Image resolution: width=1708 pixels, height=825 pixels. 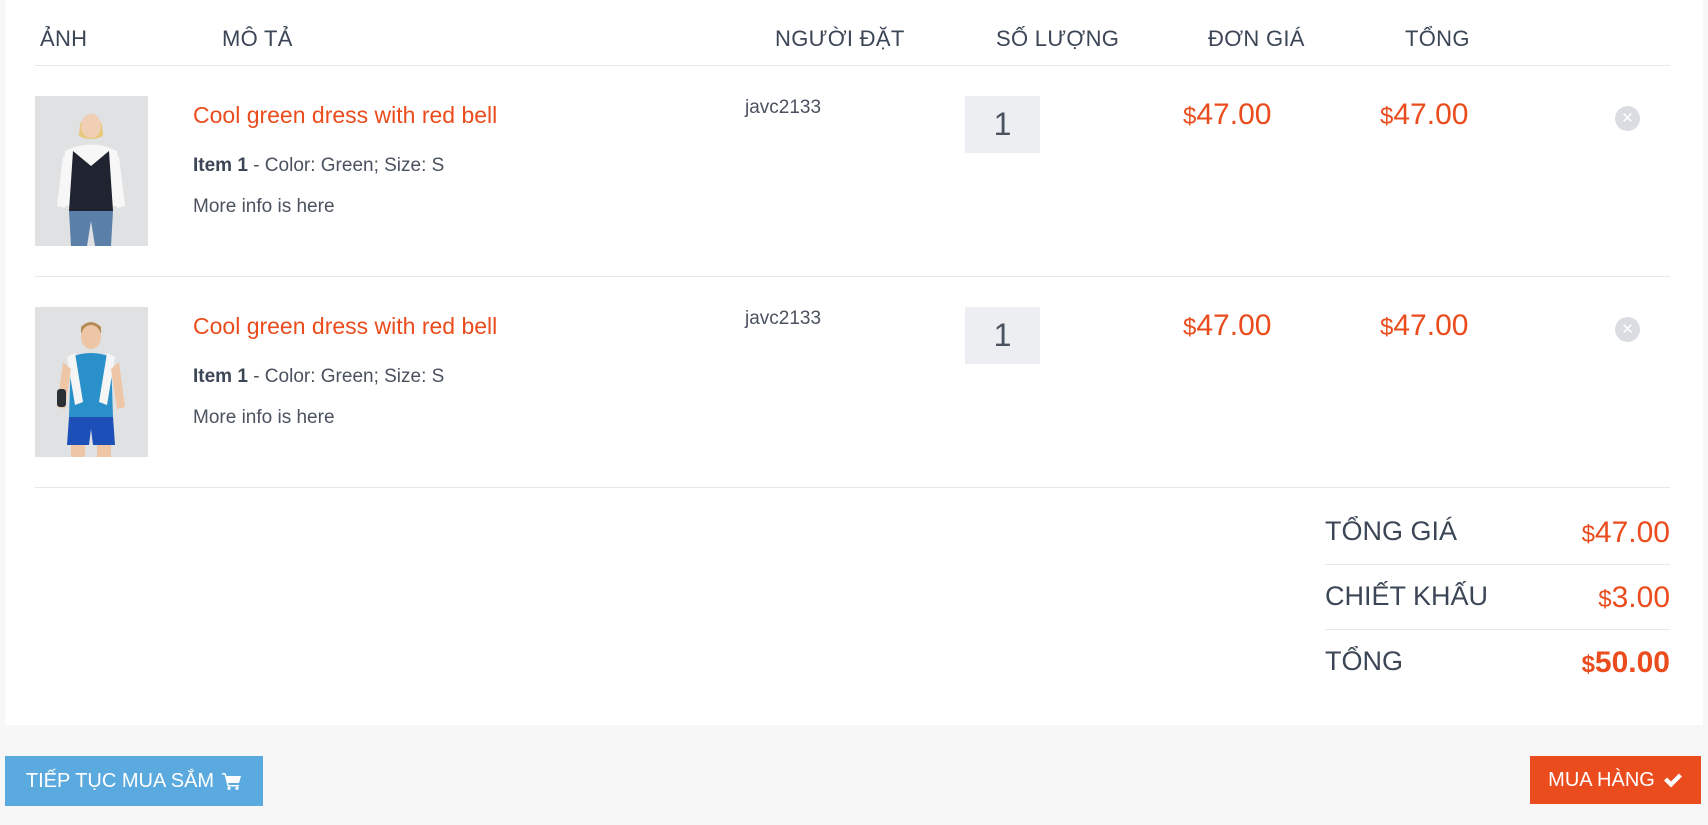 What do you see at coordinates (1497, 597) in the screenshot?
I see `discount-line: CHIẾT KHẤU $3.00` at bounding box center [1497, 597].